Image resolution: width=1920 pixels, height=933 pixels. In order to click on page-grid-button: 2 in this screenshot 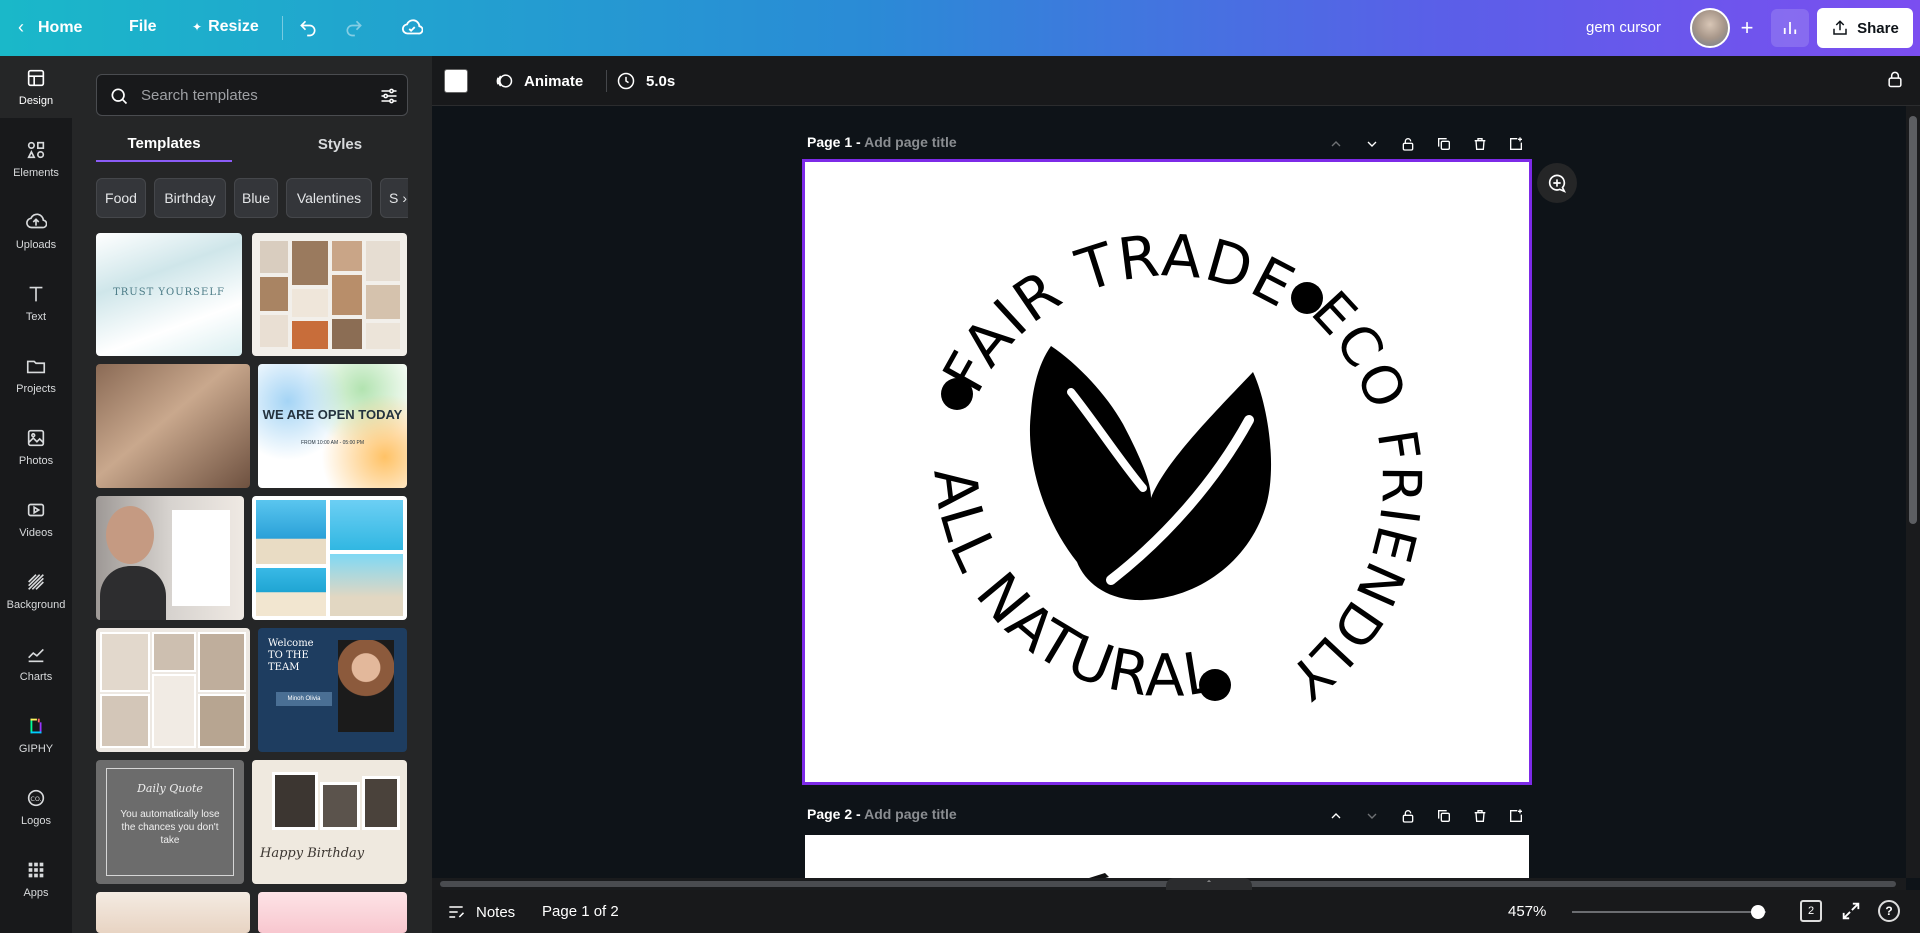, I will do `click(1811, 911)`.